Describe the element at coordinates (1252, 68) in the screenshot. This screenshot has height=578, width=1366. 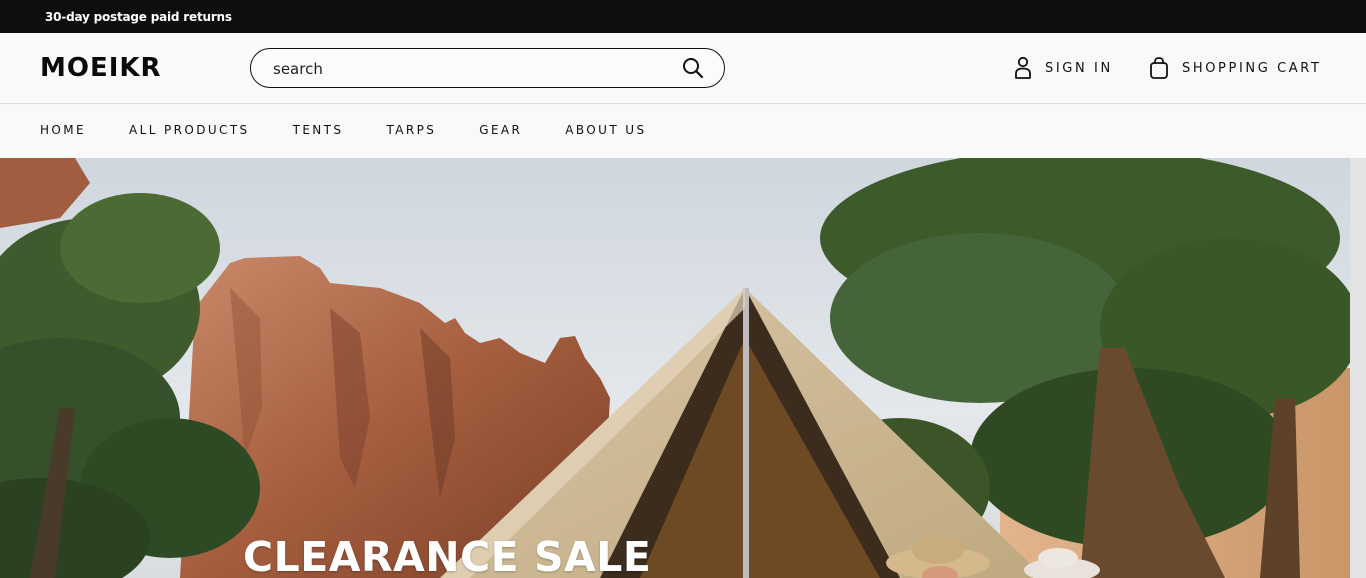
I see `shopping-cart-label: SHOPPING CART` at that location.